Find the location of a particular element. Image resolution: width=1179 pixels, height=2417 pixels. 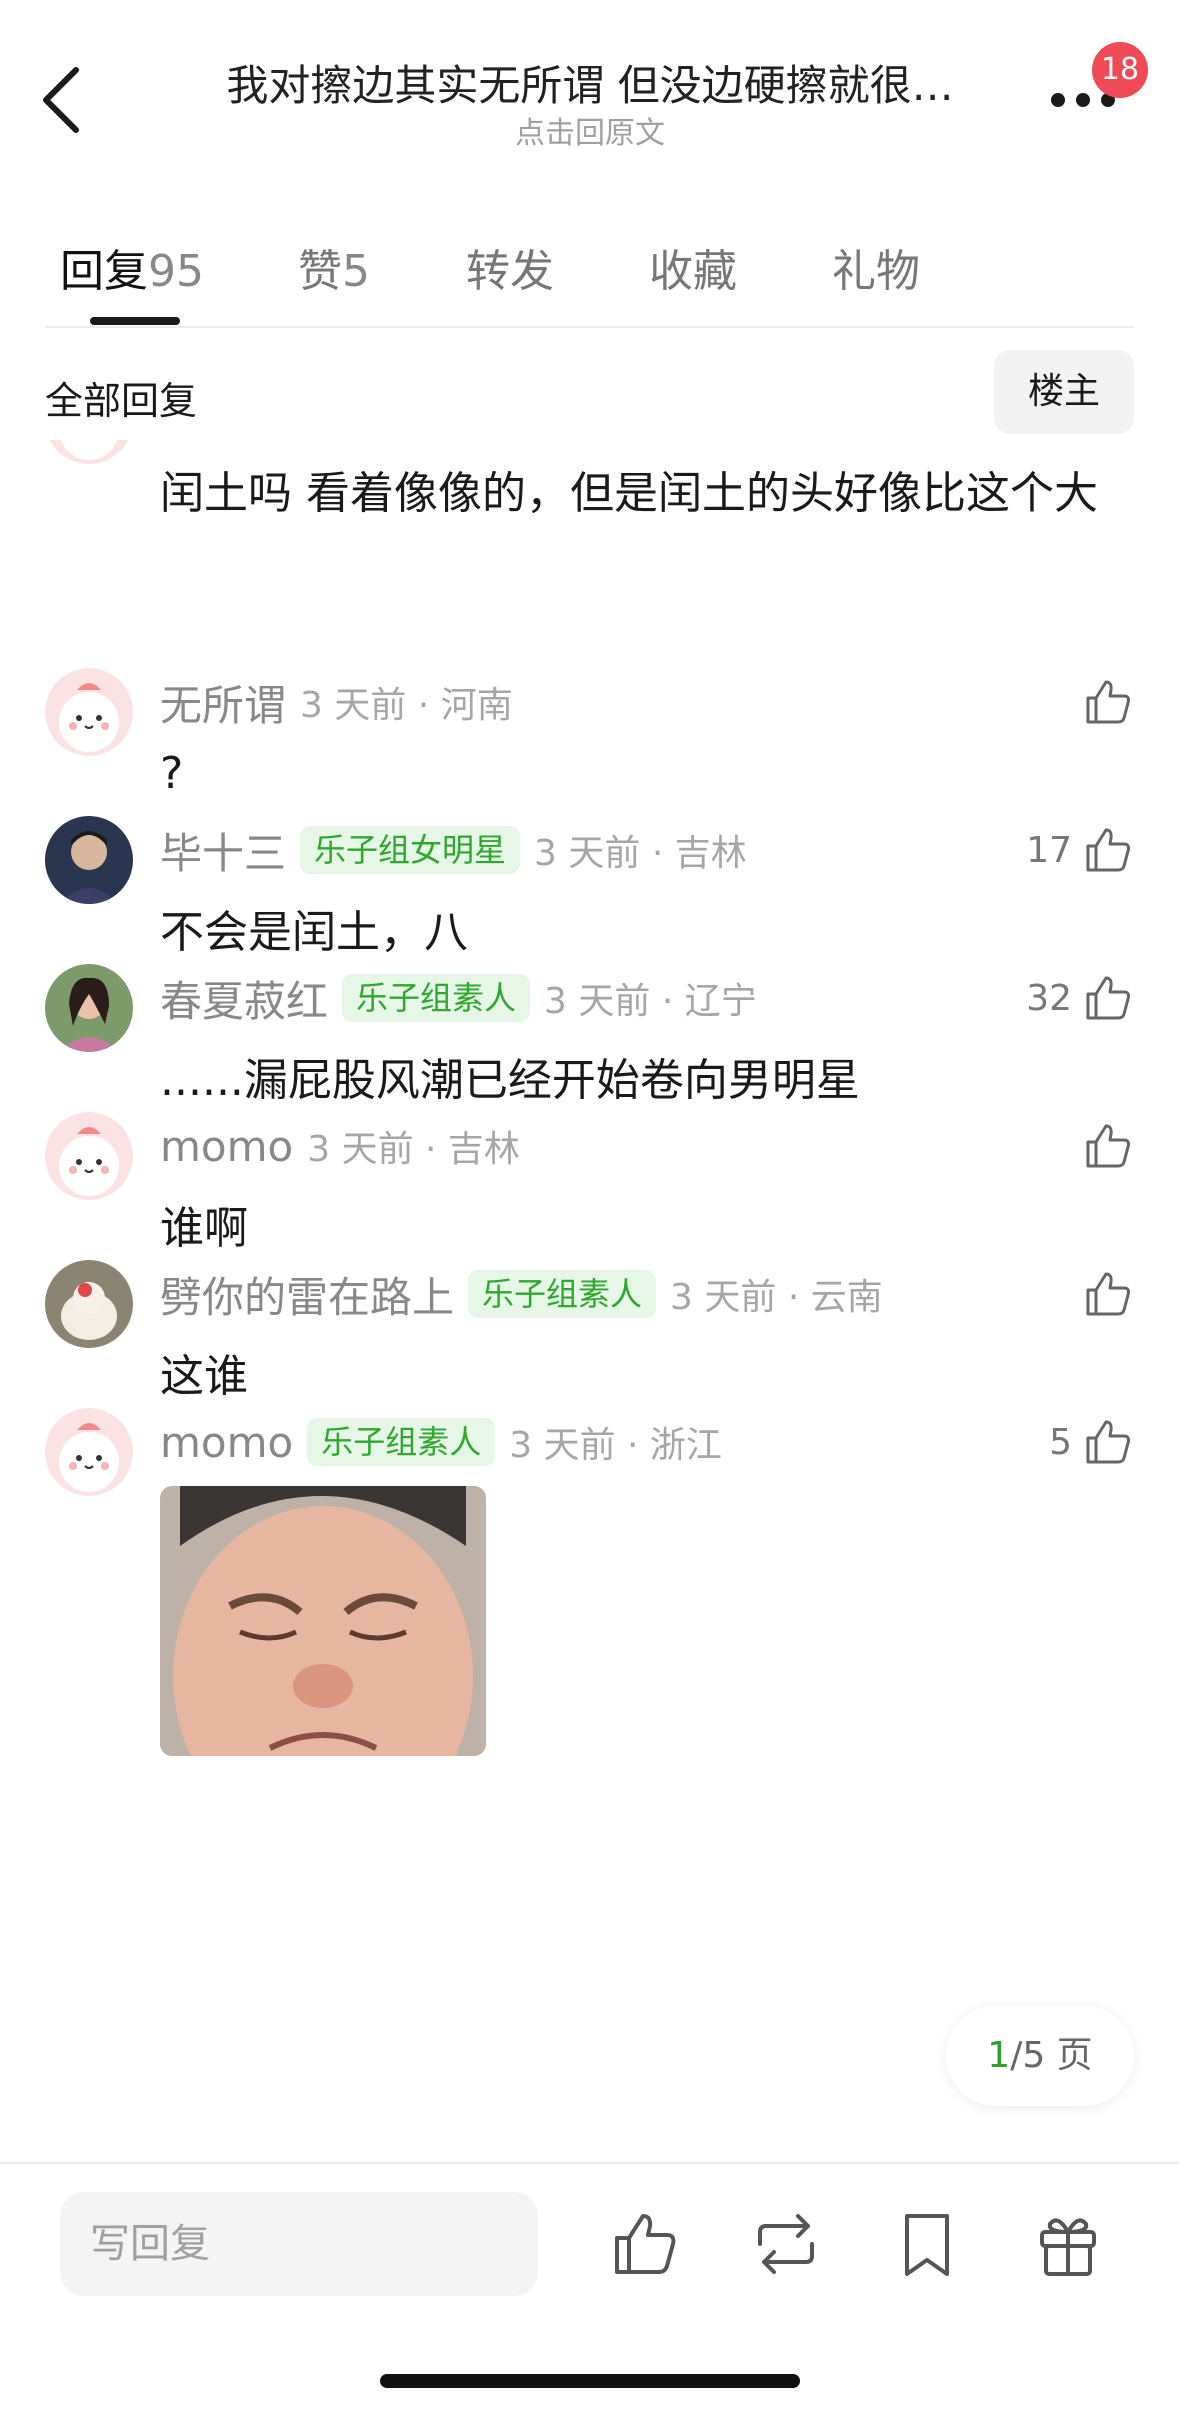

tab-replies: 回复95 is located at coordinates (132, 267).